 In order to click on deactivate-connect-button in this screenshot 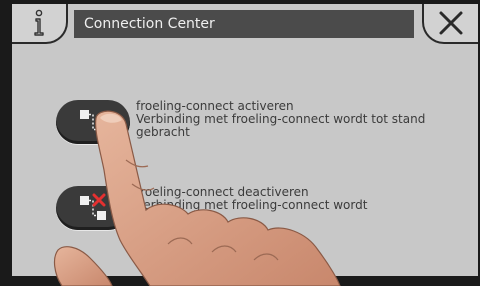, I will do `click(93, 208)`.